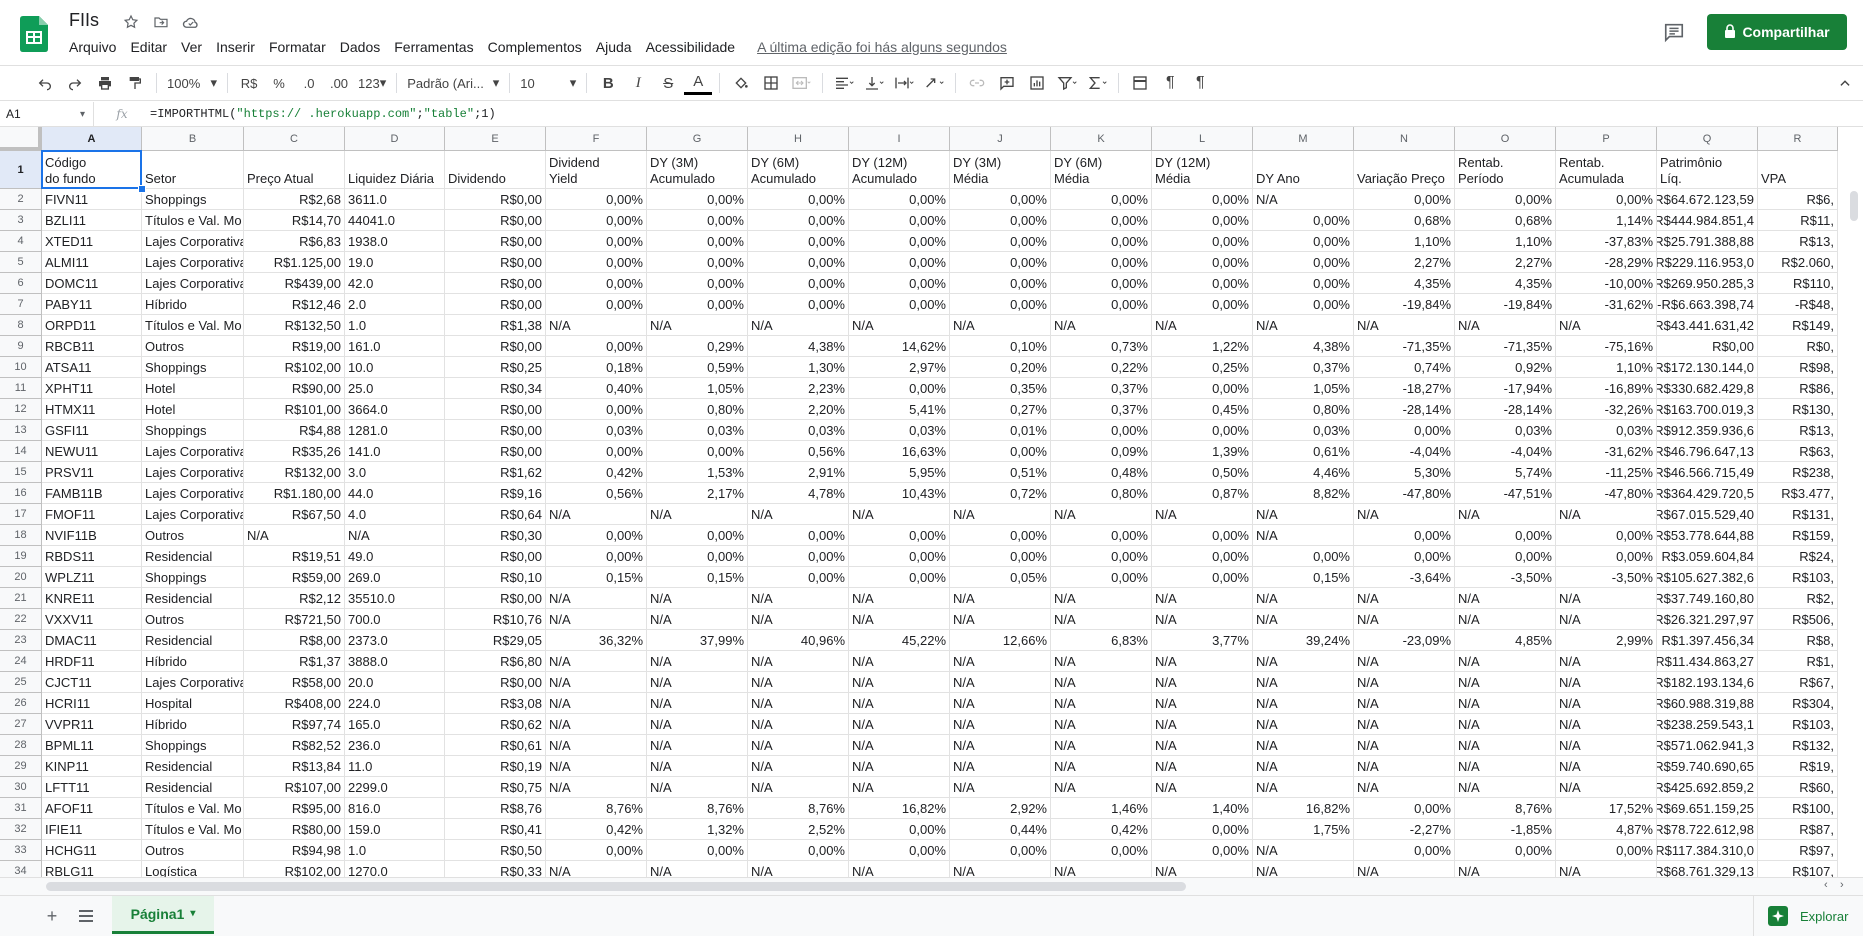 This screenshot has width=1863, height=936. I want to click on functions-icon, so click(1097, 83).